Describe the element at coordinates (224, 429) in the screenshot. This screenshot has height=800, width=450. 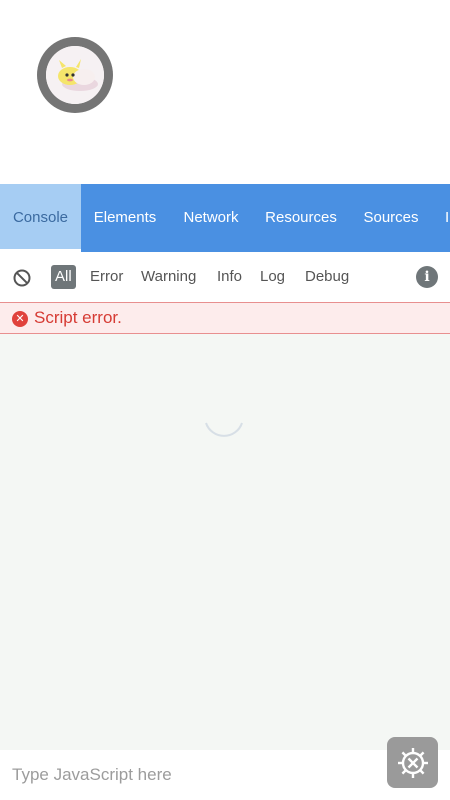
I see `loading-spinner-icon` at that location.